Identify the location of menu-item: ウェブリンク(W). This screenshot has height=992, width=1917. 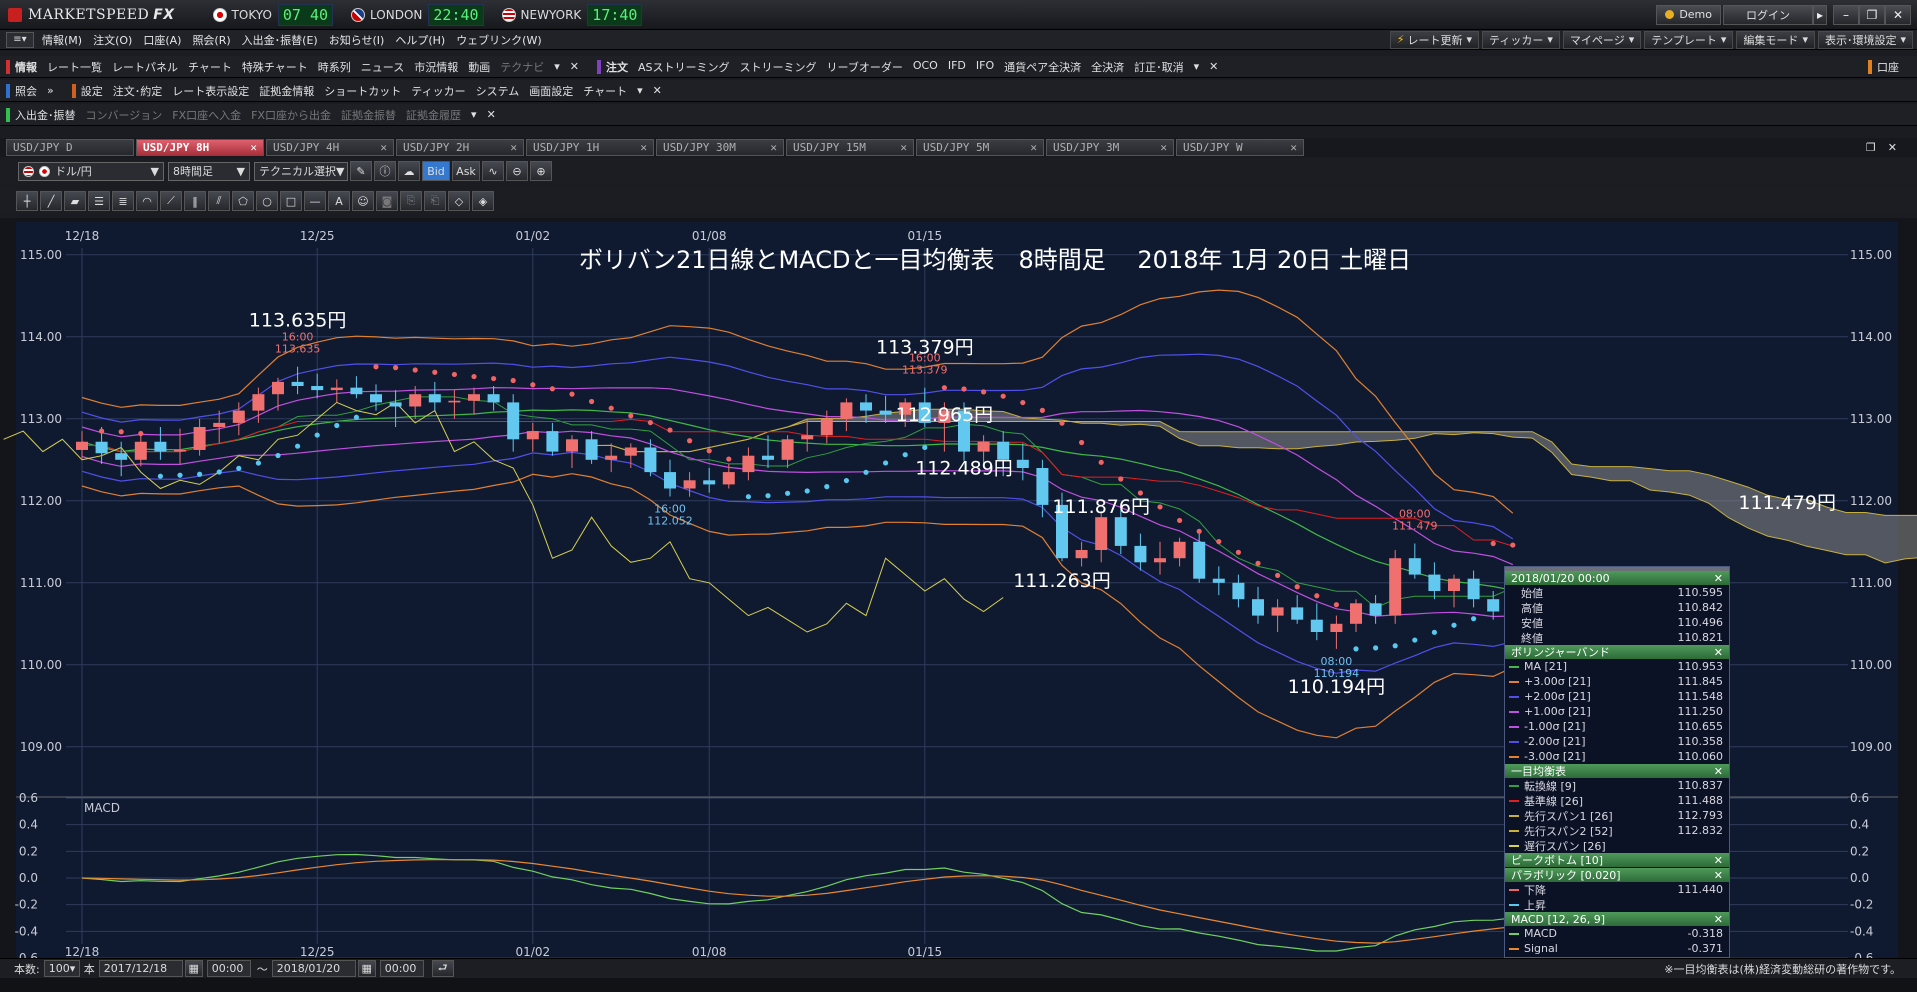
(498, 40).